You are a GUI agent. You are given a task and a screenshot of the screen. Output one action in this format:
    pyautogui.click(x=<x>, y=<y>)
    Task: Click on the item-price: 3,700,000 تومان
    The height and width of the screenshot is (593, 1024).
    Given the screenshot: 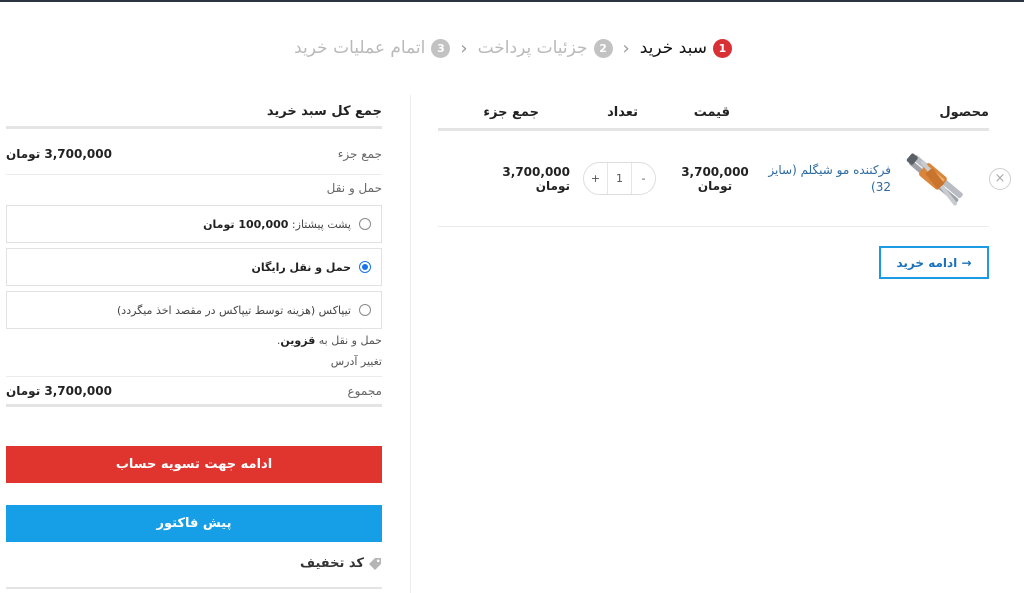 What is the action you would take?
    pyautogui.click(x=715, y=178)
    